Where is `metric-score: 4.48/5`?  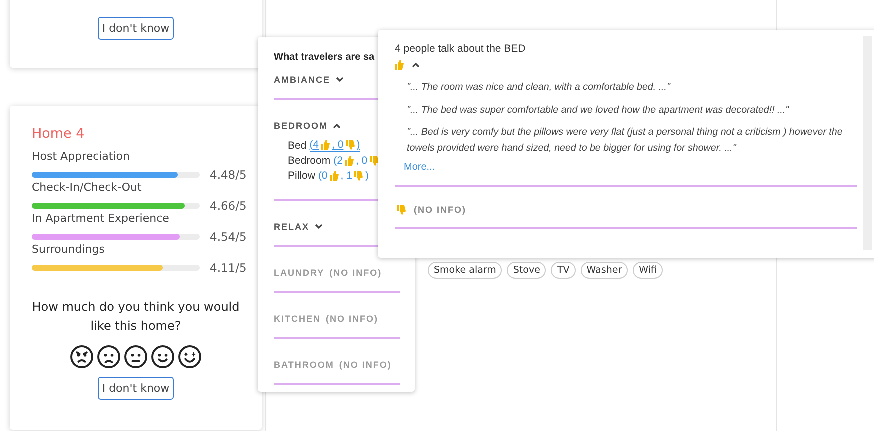
metric-score: 4.48/5 is located at coordinates (228, 175).